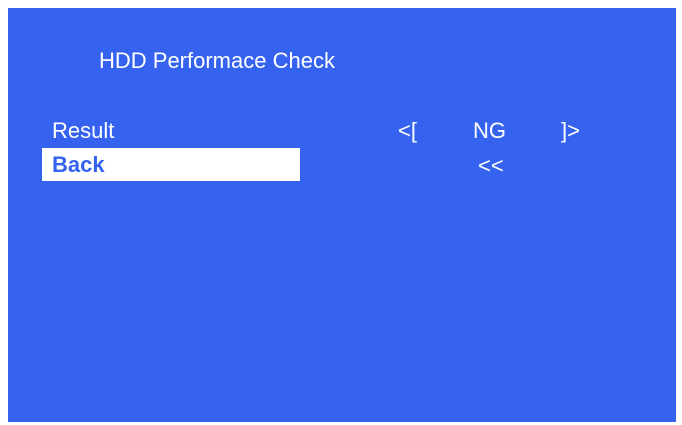 The image size is (682, 425). Describe the element at coordinates (78, 164) in the screenshot. I see `menu-item-label: Back` at that location.